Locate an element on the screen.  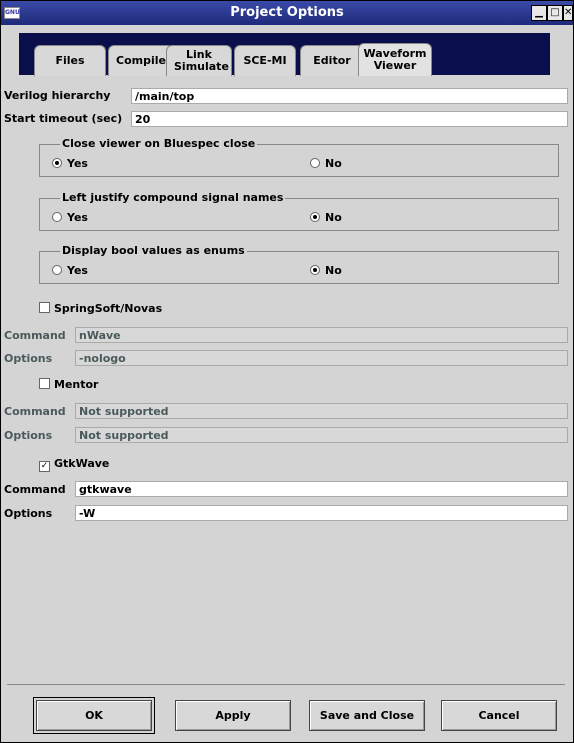
tab-compile: Compile is located at coordinates (141, 60).